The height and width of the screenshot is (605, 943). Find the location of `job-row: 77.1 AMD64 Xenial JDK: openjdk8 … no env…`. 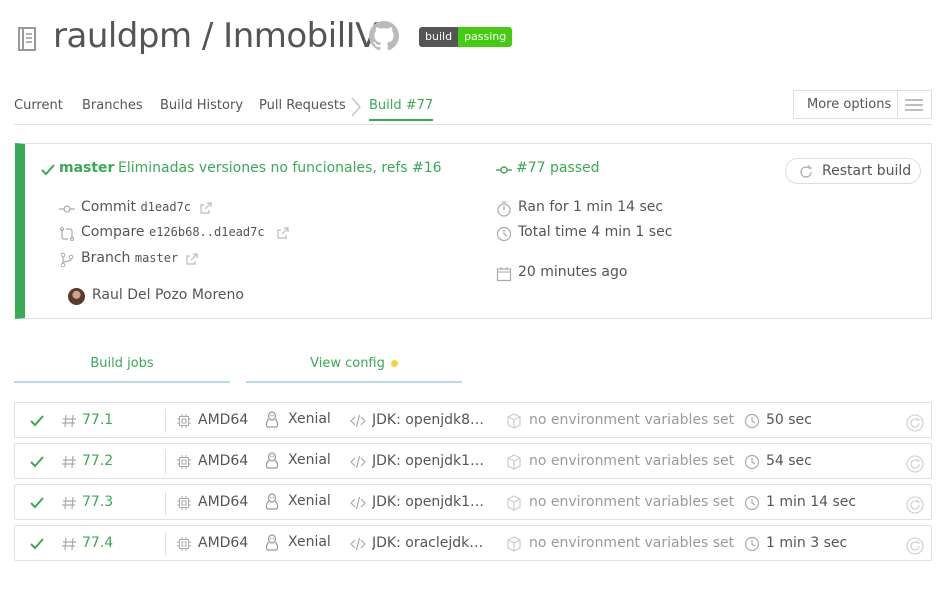

job-row: 77.1 AMD64 Xenial JDK: openjdk8 … no env… is located at coordinates (473, 420).